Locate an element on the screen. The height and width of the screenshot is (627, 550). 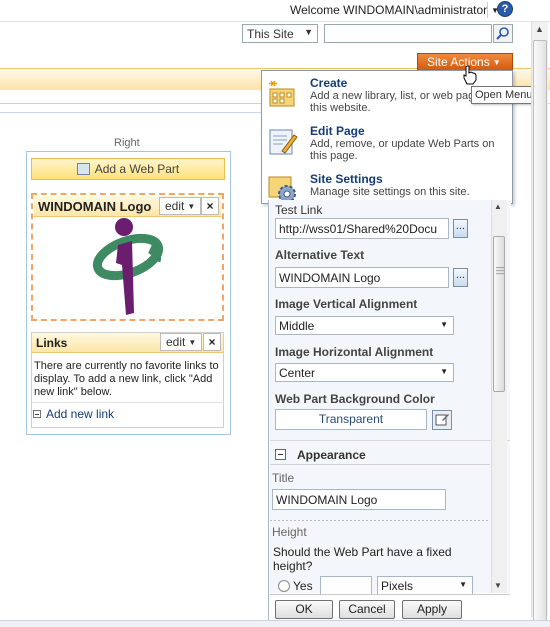
vertical-align-value: Middle is located at coordinates (297, 326).